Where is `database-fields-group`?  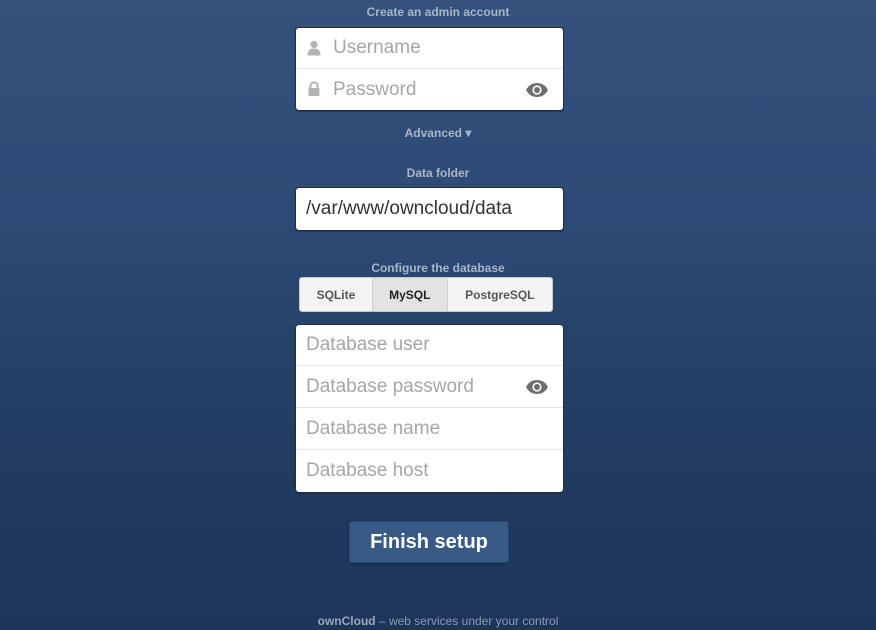 database-fields-group is located at coordinates (429, 408).